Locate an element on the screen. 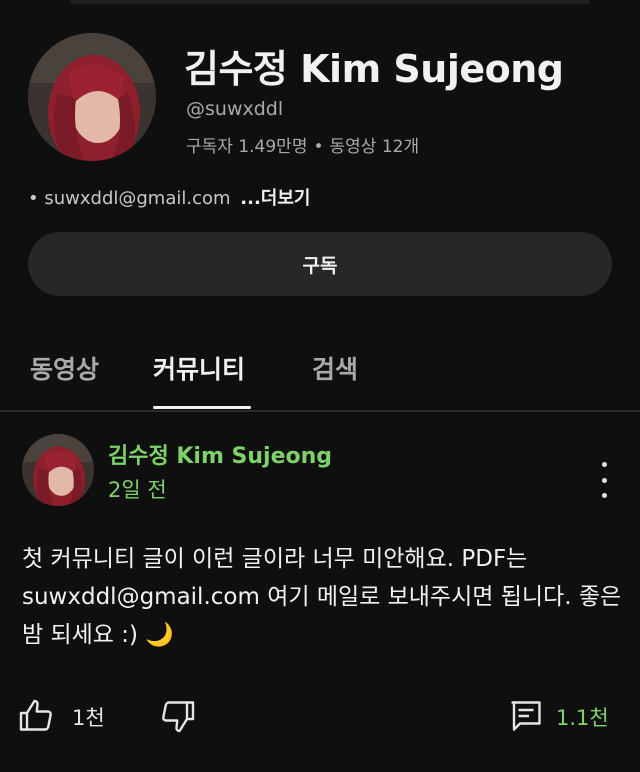  post-timestamp: 2일 전 is located at coordinates (137, 490).